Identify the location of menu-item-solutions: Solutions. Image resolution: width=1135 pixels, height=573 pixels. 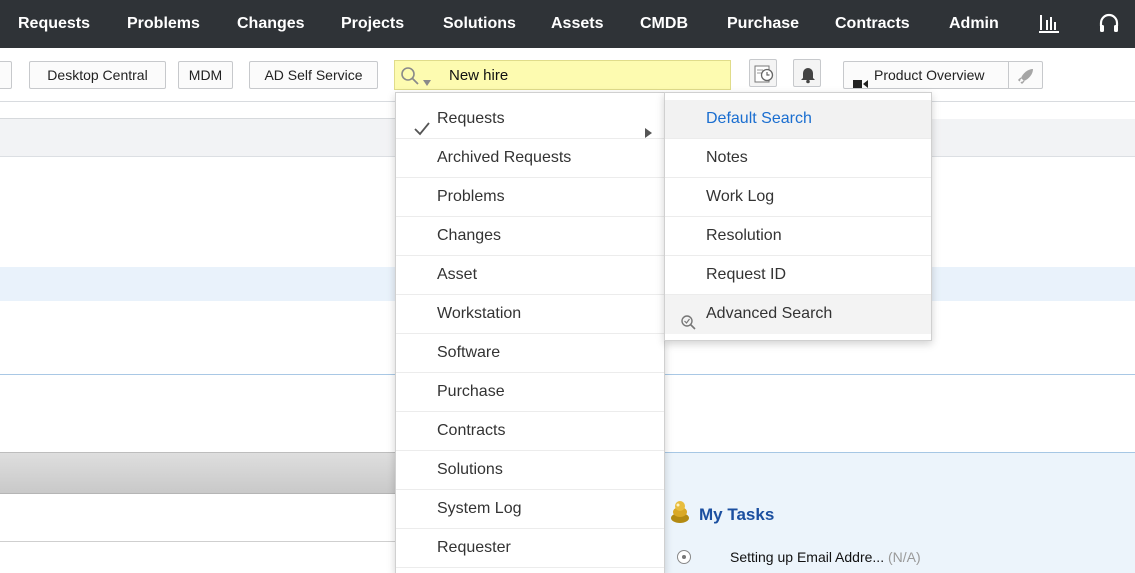
(530, 470).